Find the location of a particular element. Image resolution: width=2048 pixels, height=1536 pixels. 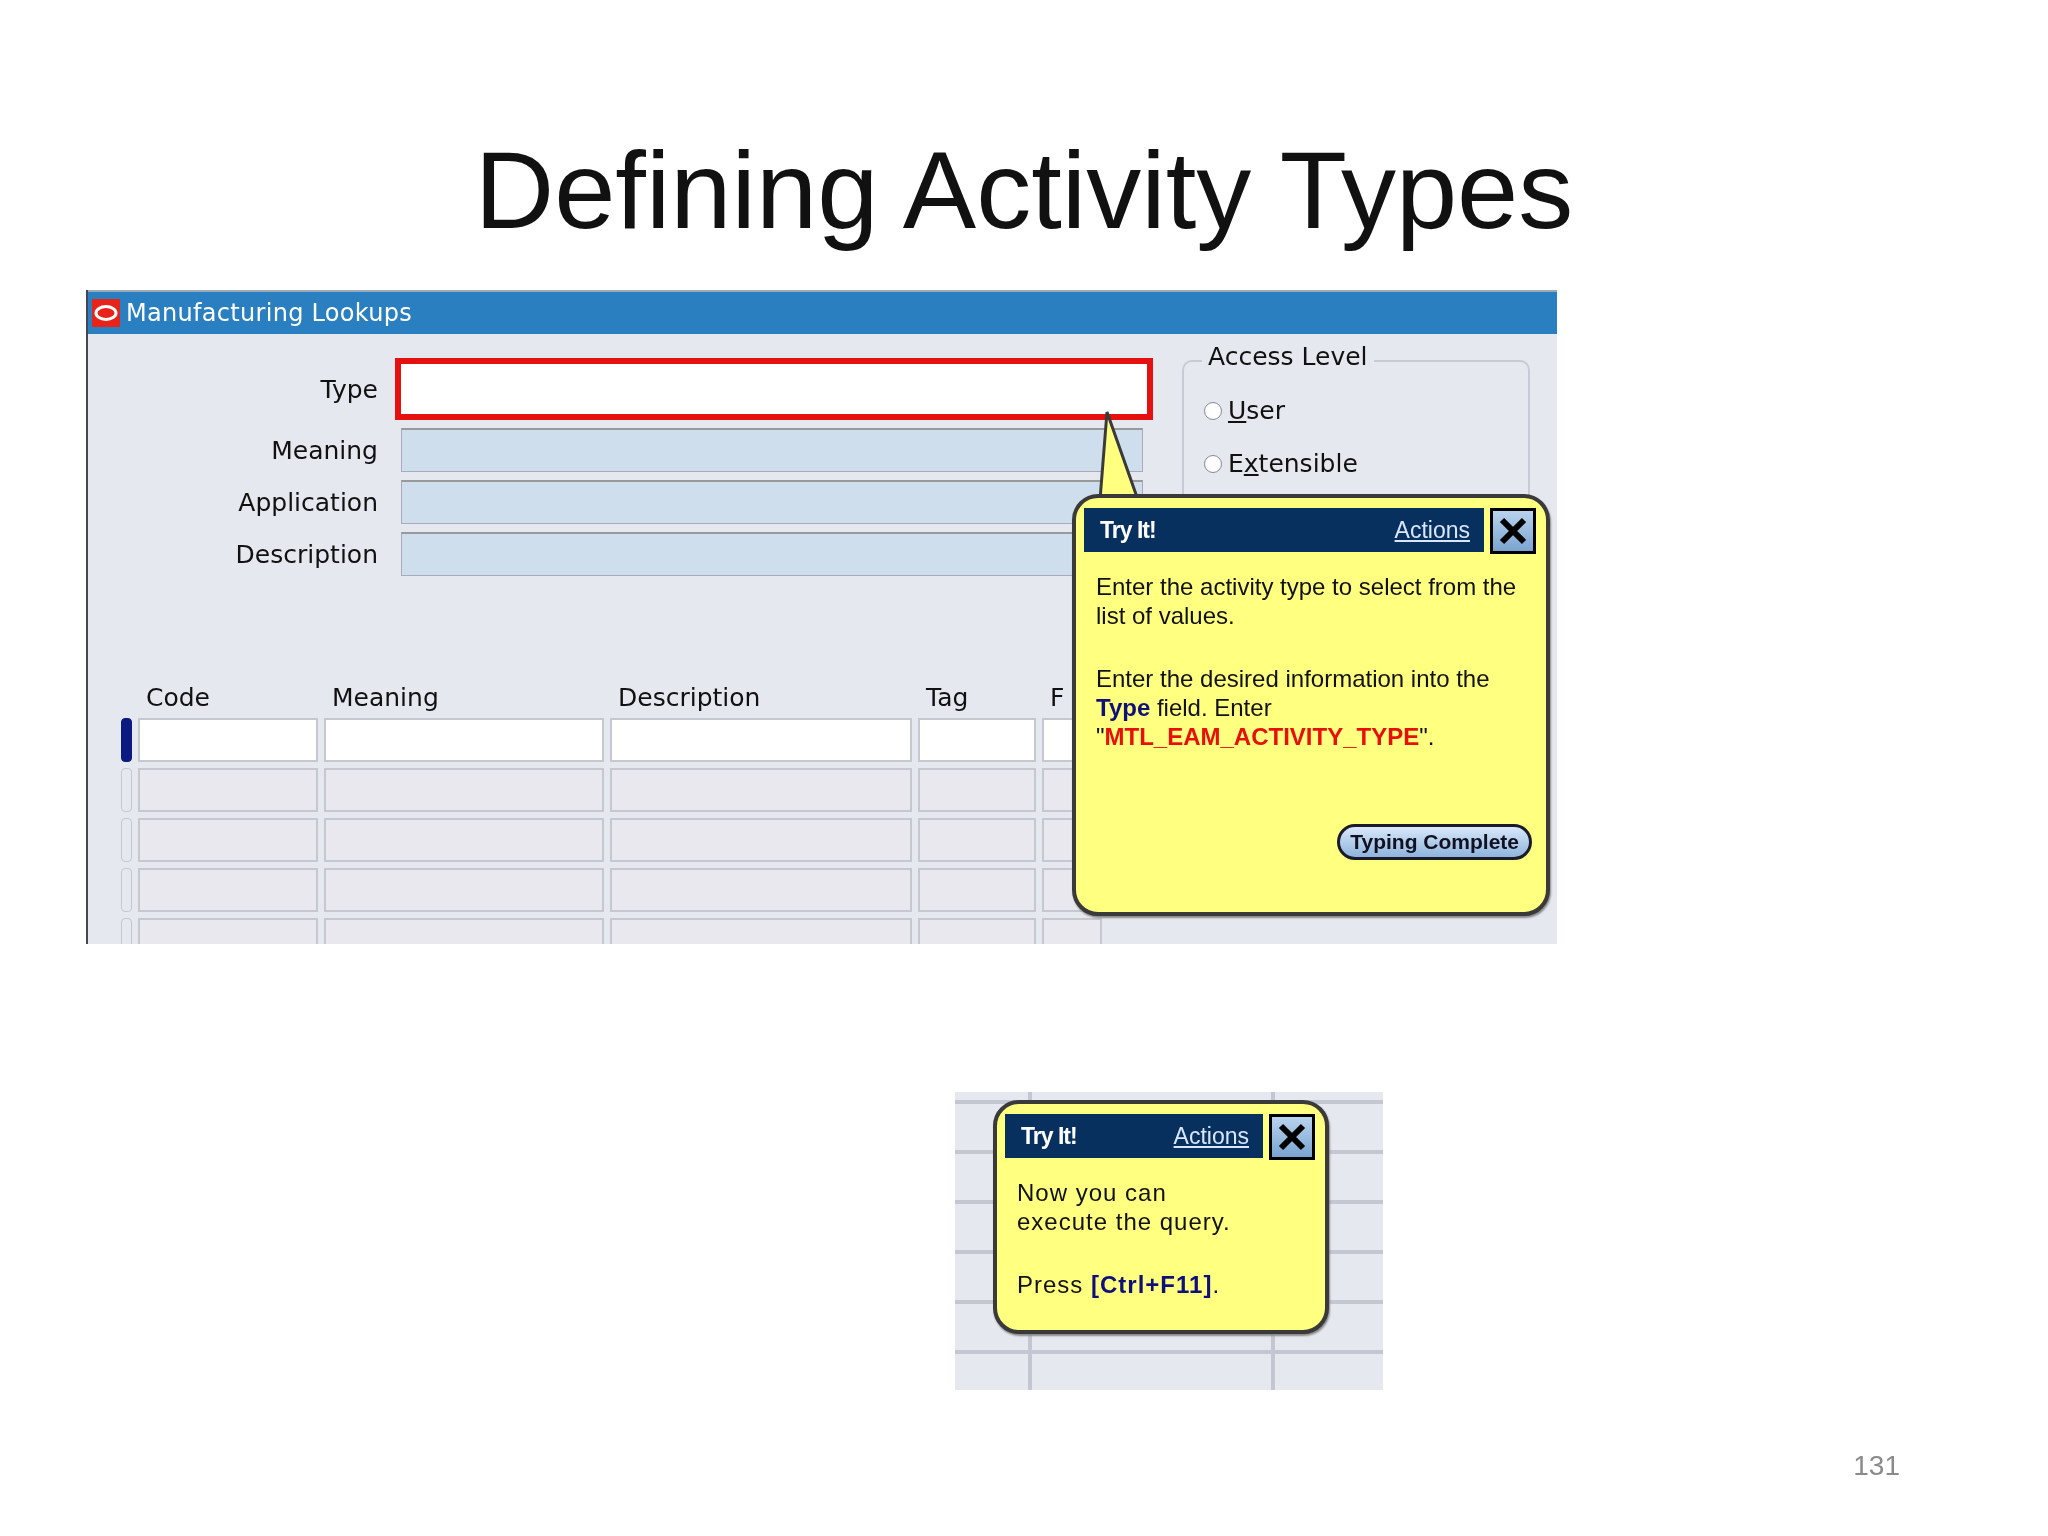

radio-label: User is located at coordinates (1256, 410).